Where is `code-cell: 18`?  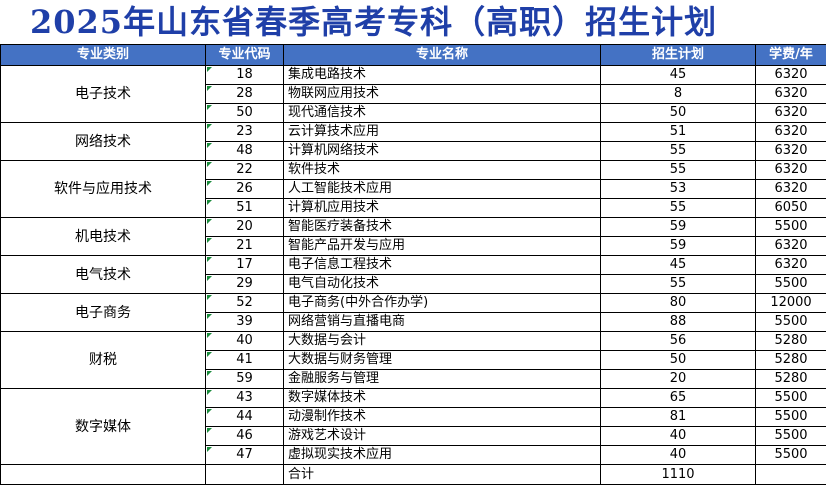 code-cell: 18 is located at coordinates (245, 75).